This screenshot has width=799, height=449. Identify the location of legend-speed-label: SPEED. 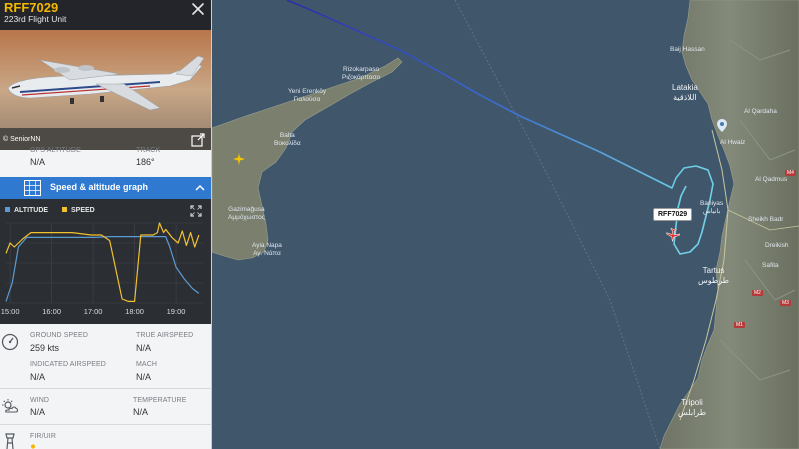
(83, 210).